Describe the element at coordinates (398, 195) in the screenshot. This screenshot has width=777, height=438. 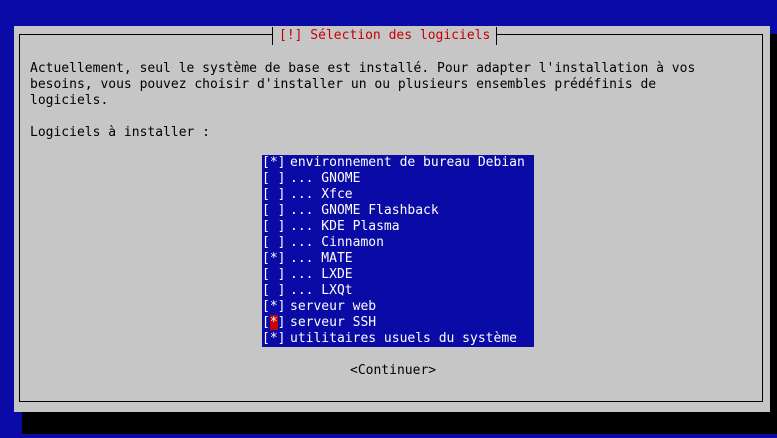
I see `software-option: [ ] ... Xfce` at that location.